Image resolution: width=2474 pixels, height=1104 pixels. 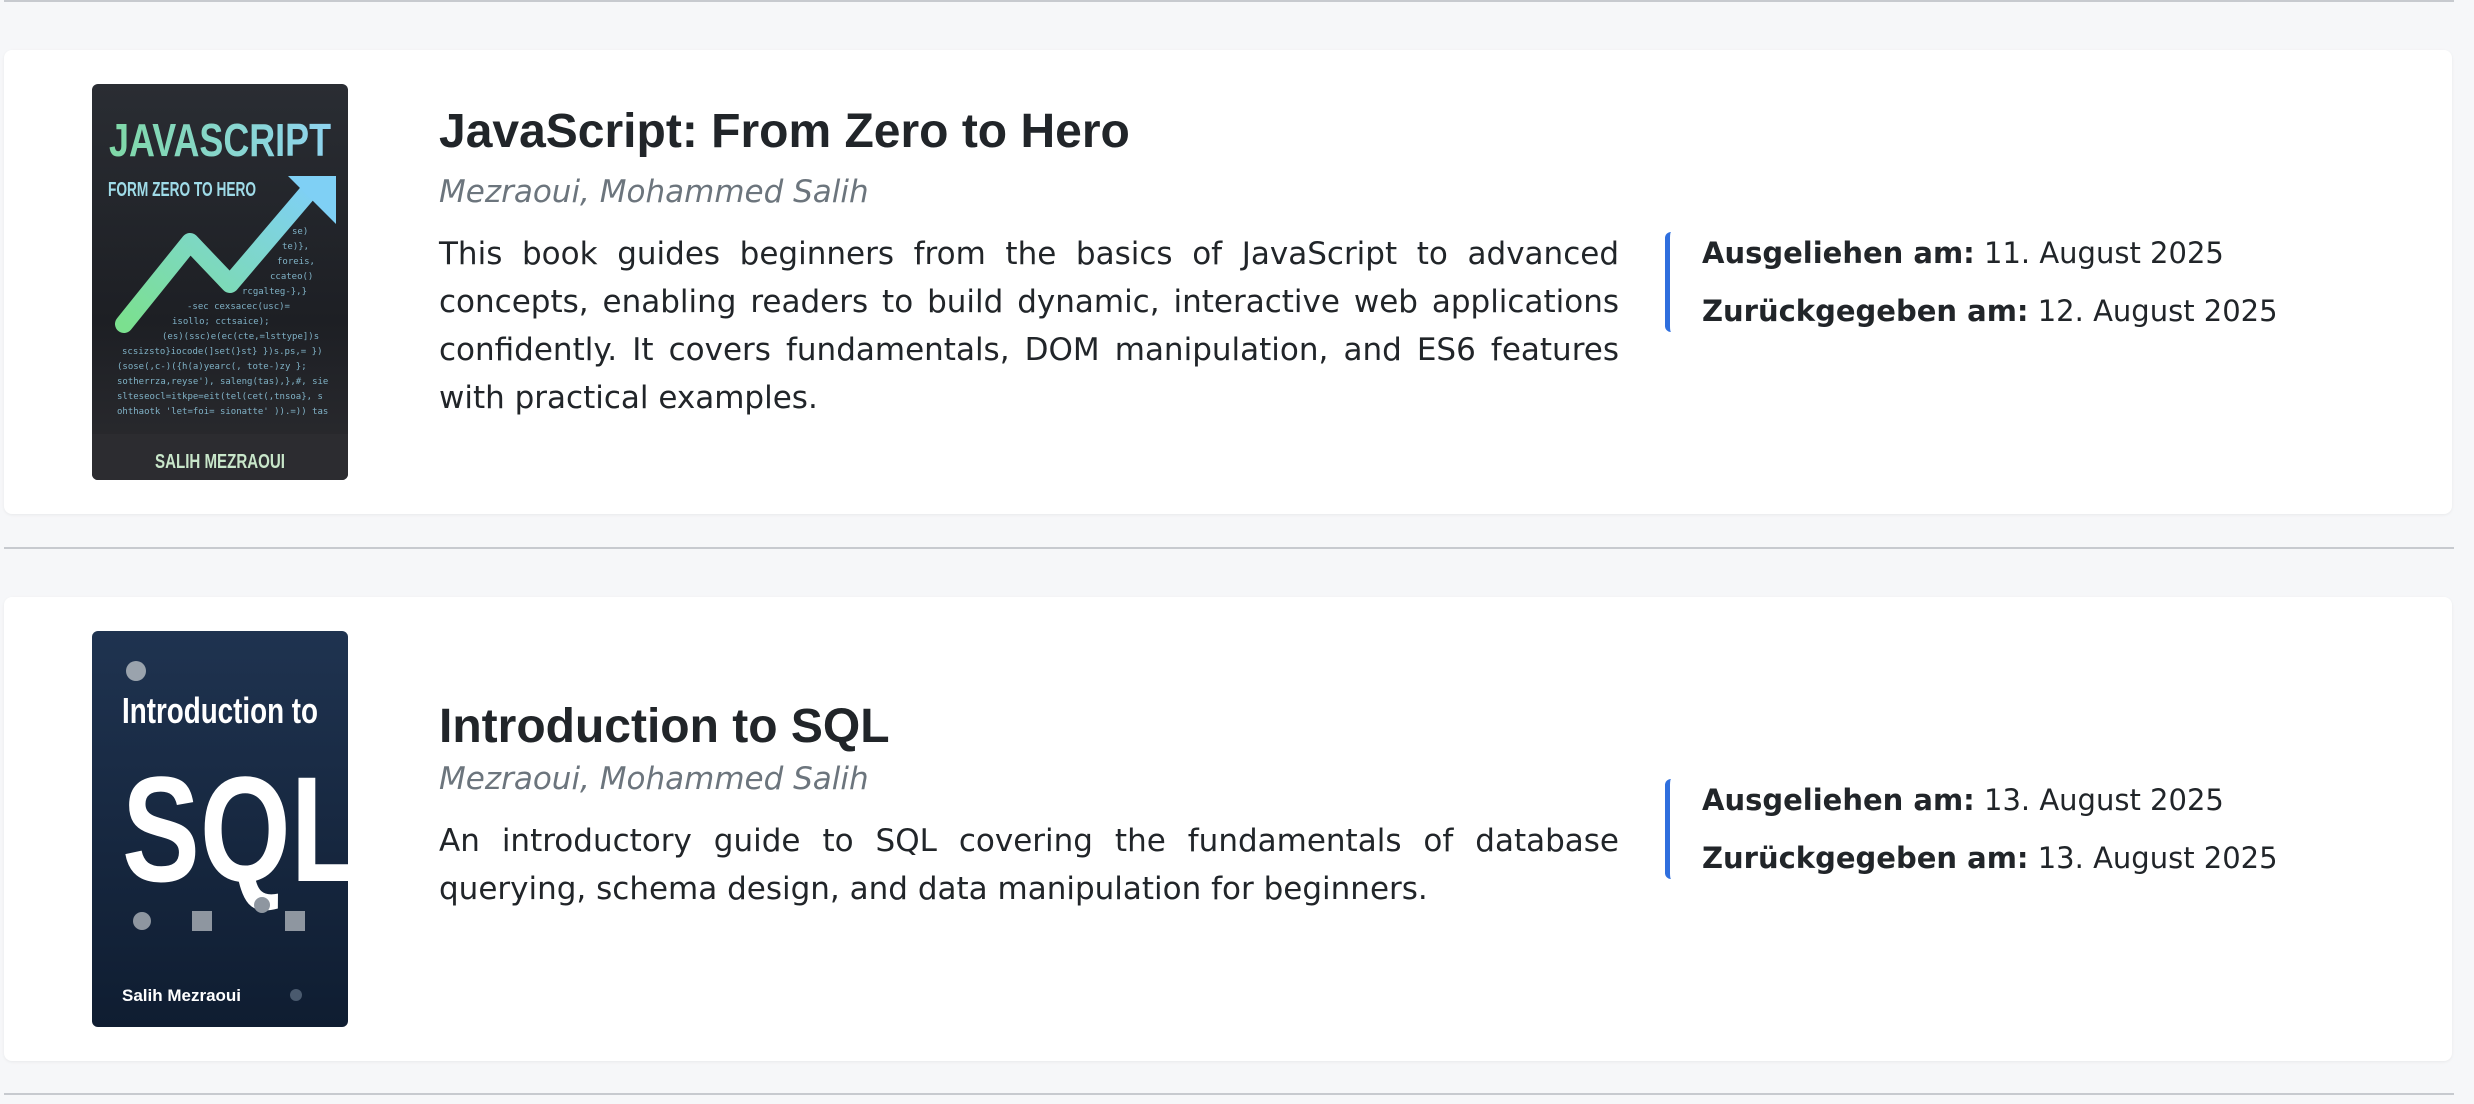 I want to click on svg-text: se), so click(x=300, y=232).